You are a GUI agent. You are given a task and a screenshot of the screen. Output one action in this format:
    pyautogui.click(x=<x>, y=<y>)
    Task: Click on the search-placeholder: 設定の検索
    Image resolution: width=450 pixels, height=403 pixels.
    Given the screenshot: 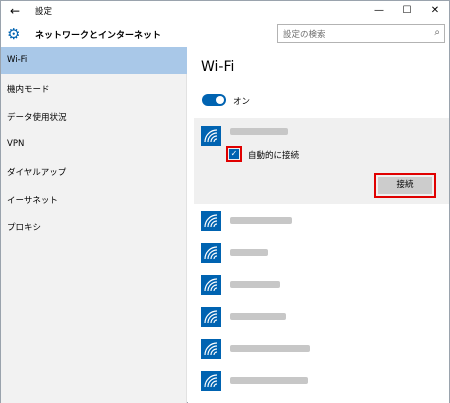 What is the action you would take?
    pyautogui.click(x=304, y=35)
    